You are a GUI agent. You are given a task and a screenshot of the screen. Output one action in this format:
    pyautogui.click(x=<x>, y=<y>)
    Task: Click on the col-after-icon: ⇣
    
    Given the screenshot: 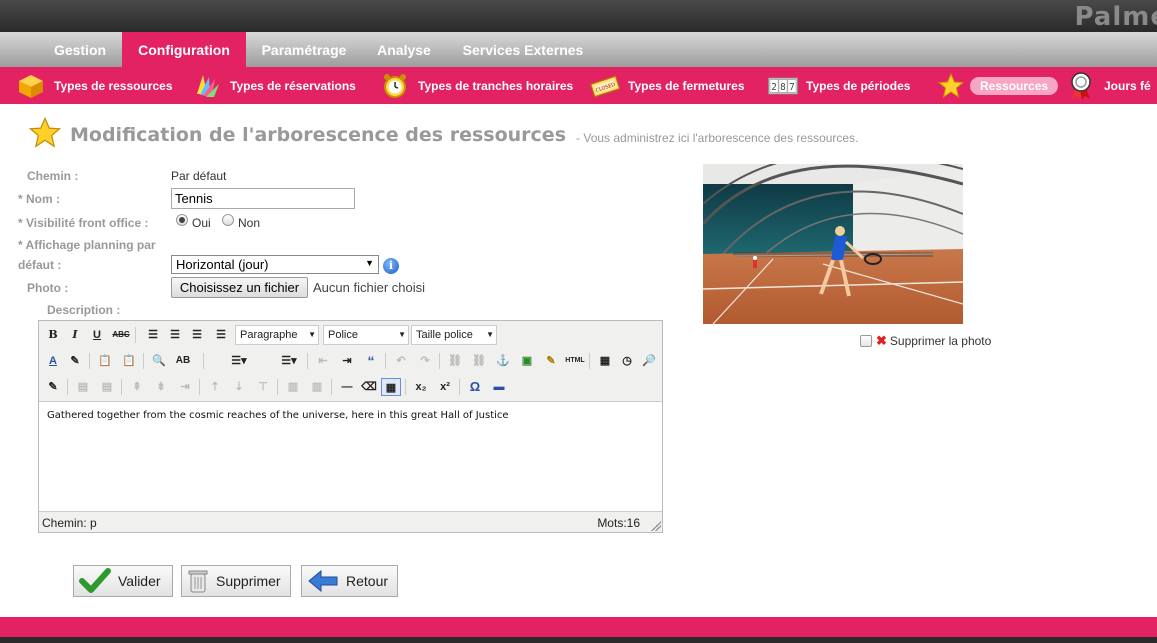 What is the action you would take?
    pyautogui.click(x=239, y=387)
    